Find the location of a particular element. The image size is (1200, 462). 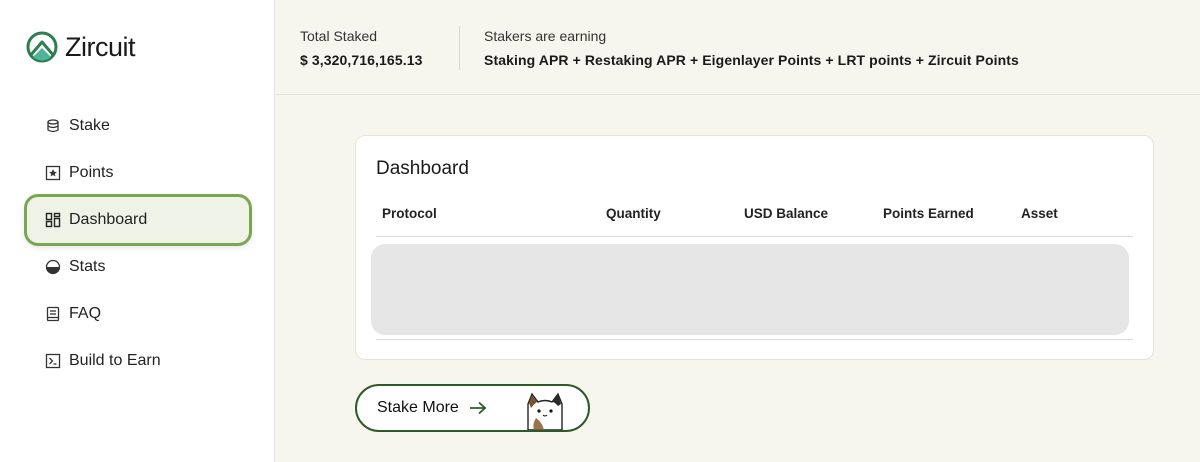

sidebar-item-label: Build to Earn is located at coordinates (115, 360).